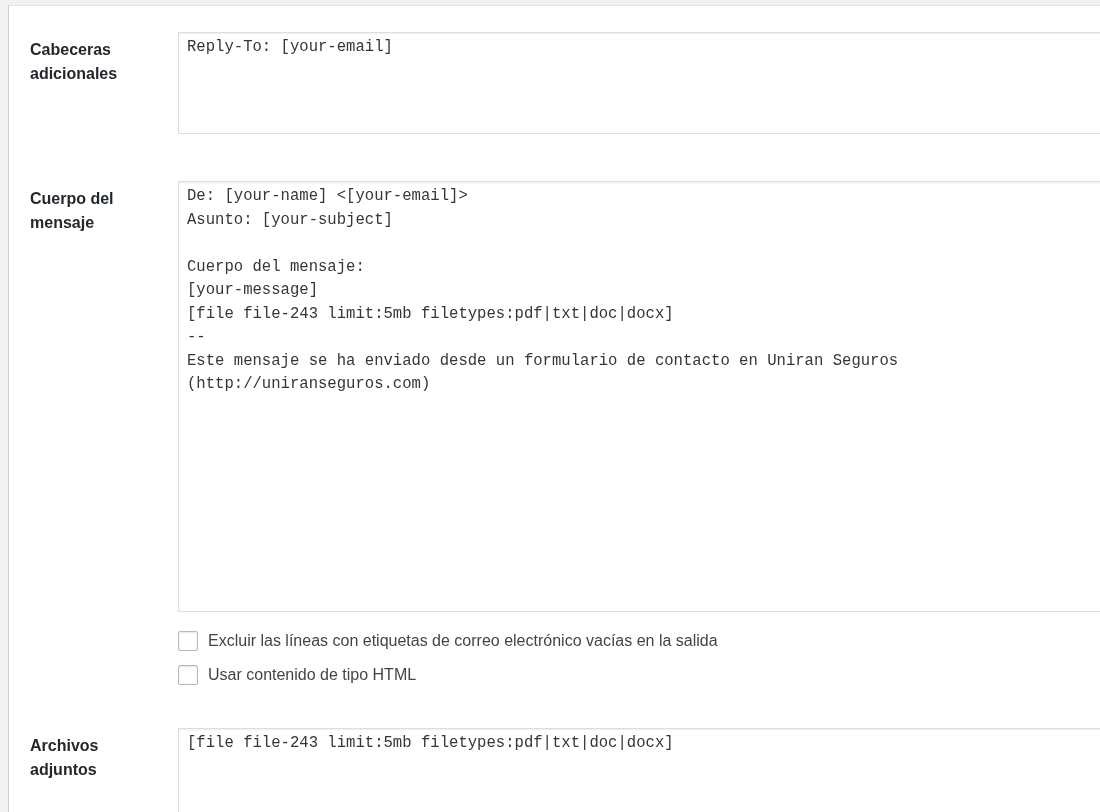  Describe the element at coordinates (639, 83) in the screenshot. I see `text-area: Reply-To: [your-email]` at that location.